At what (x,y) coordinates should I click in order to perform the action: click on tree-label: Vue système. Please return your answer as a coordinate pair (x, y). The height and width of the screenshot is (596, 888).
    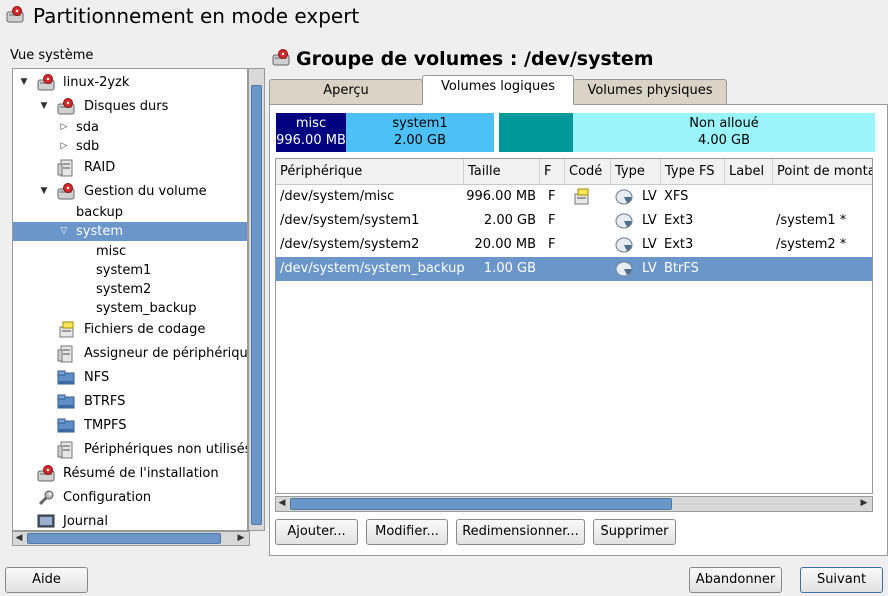
    Looking at the image, I should click on (52, 55).